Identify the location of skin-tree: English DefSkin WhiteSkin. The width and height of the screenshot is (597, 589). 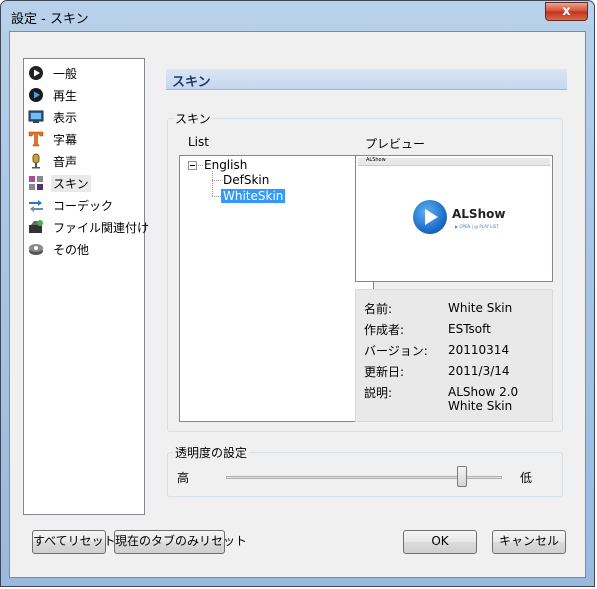
(276, 288).